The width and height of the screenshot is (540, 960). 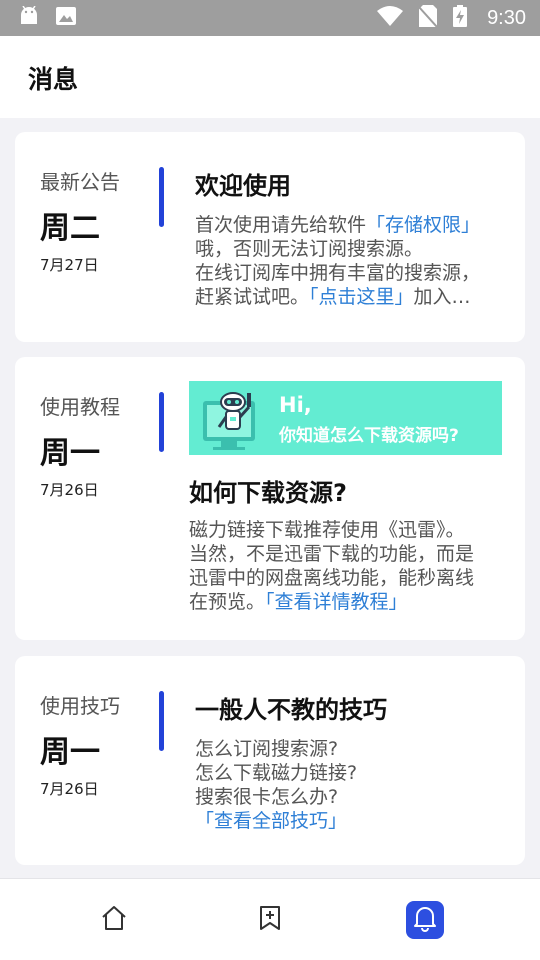 What do you see at coordinates (29, 17) in the screenshot?
I see `android-icon` at bounding box center [29, 17].